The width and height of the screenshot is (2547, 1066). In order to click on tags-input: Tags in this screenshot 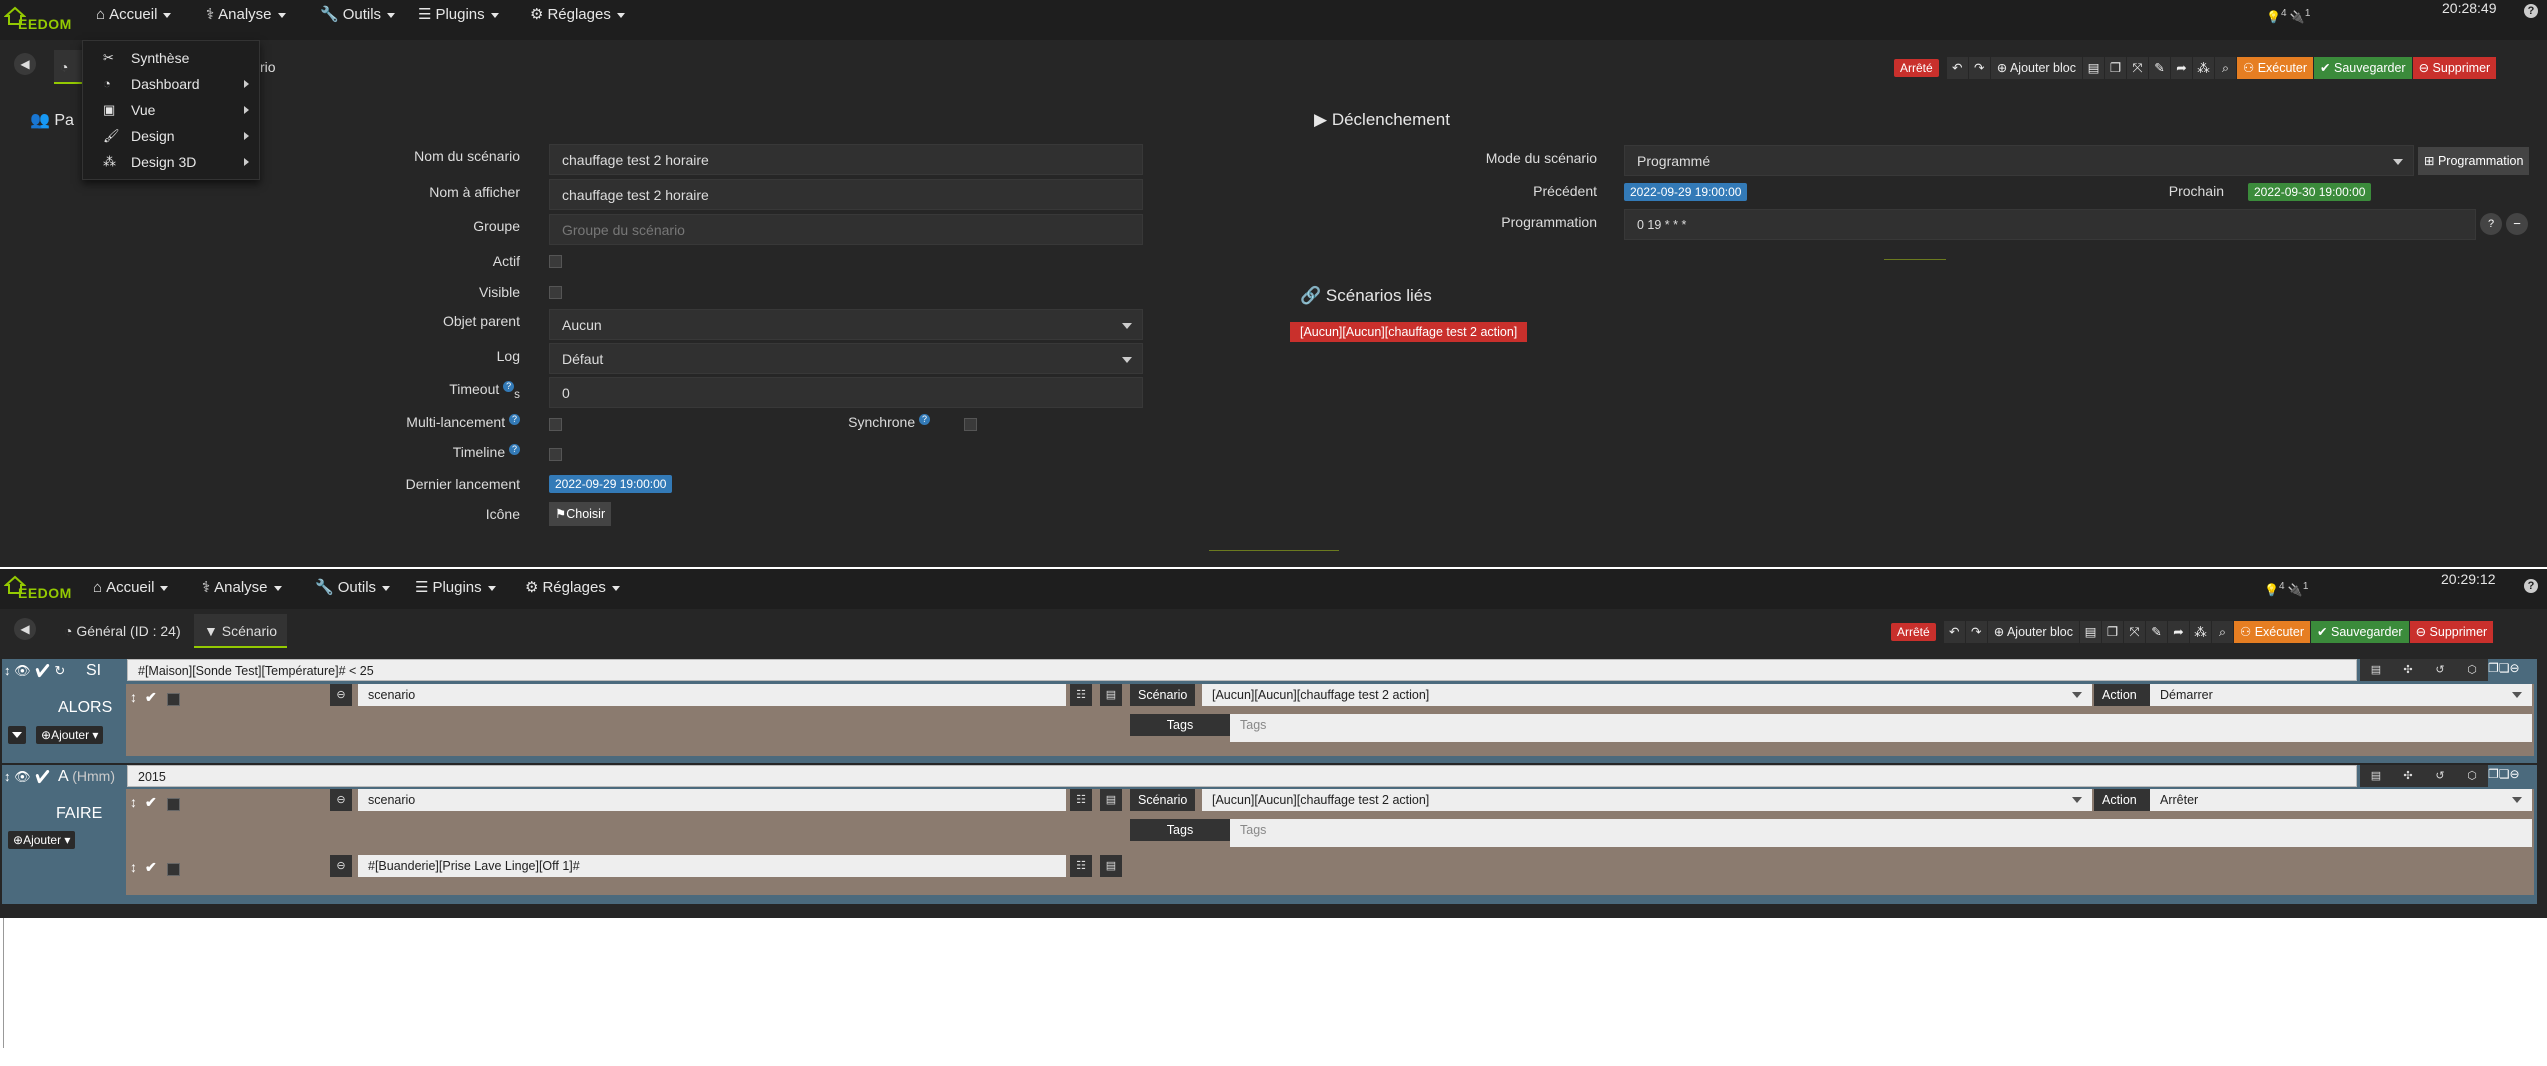, I will do `click(1881, 833)`.